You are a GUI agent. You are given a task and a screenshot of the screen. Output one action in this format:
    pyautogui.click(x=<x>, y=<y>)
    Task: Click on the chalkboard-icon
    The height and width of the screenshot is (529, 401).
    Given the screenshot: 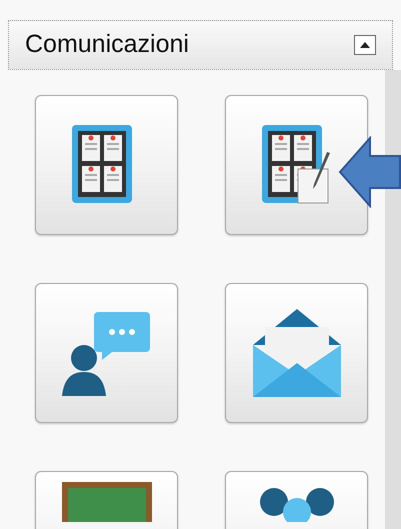 What is the action you would take?
    pyautogui.click(x=107, y=502)
    